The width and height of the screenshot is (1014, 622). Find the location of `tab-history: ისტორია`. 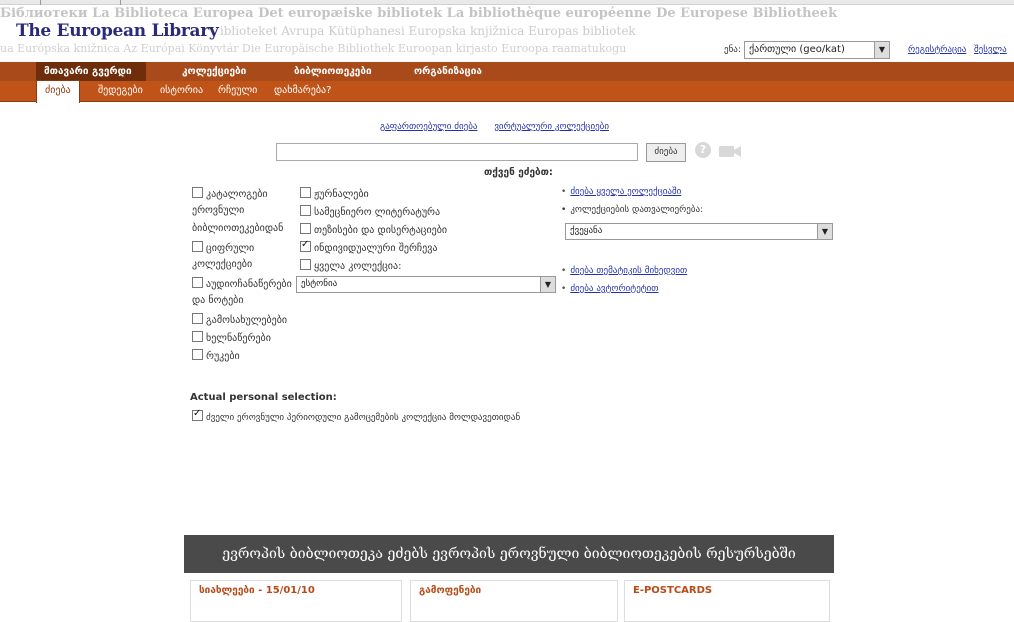

tab-history: ისტორია is located at coordinates (181, 91).